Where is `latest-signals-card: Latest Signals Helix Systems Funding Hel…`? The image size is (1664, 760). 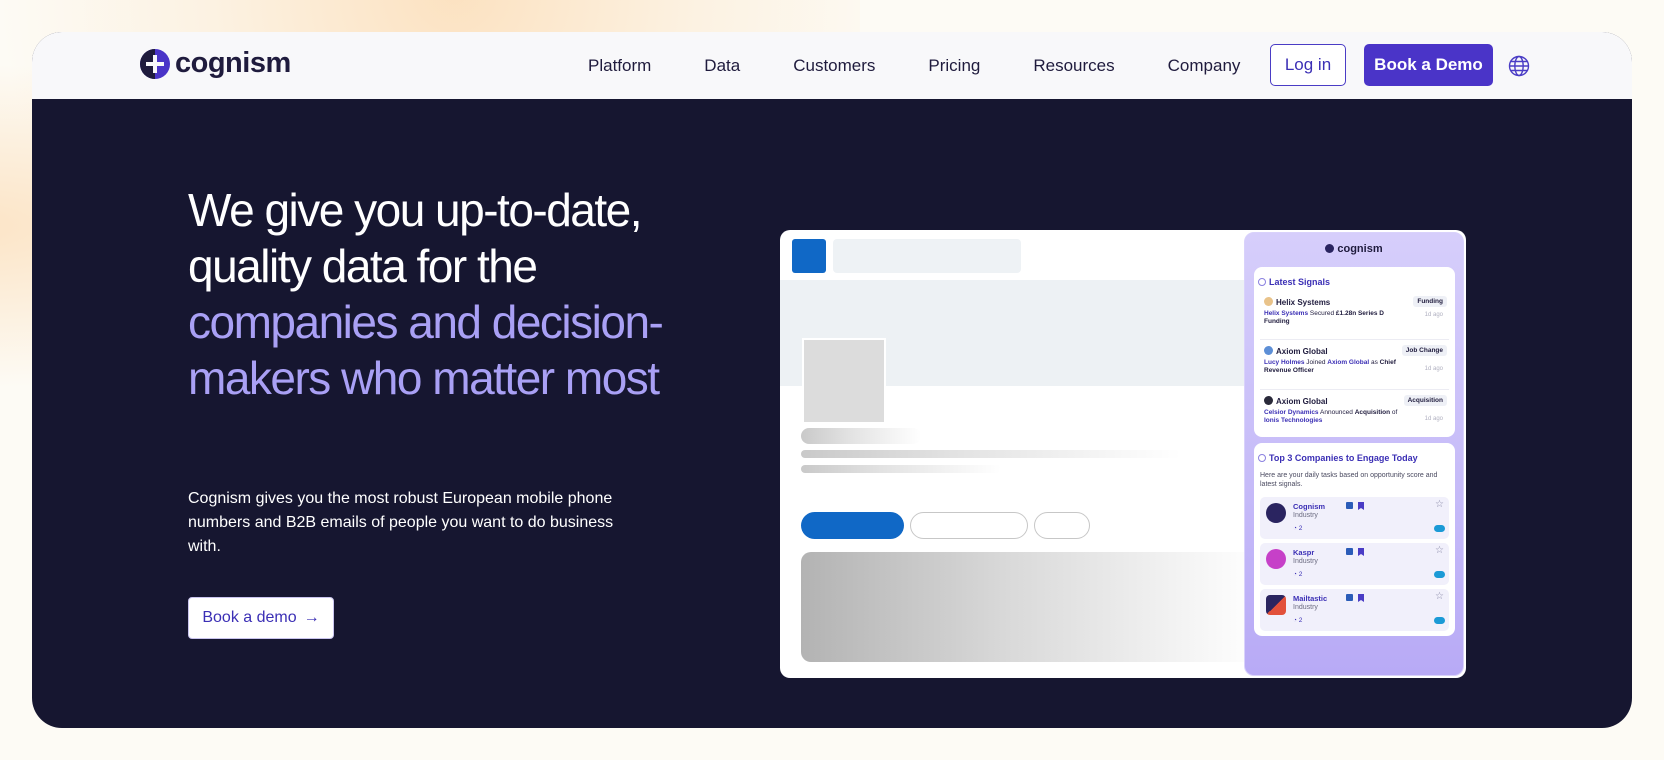
latest-signals-card: Latest Signals Helix Systems Funding Hel… is located at coordinates (1354, 352).